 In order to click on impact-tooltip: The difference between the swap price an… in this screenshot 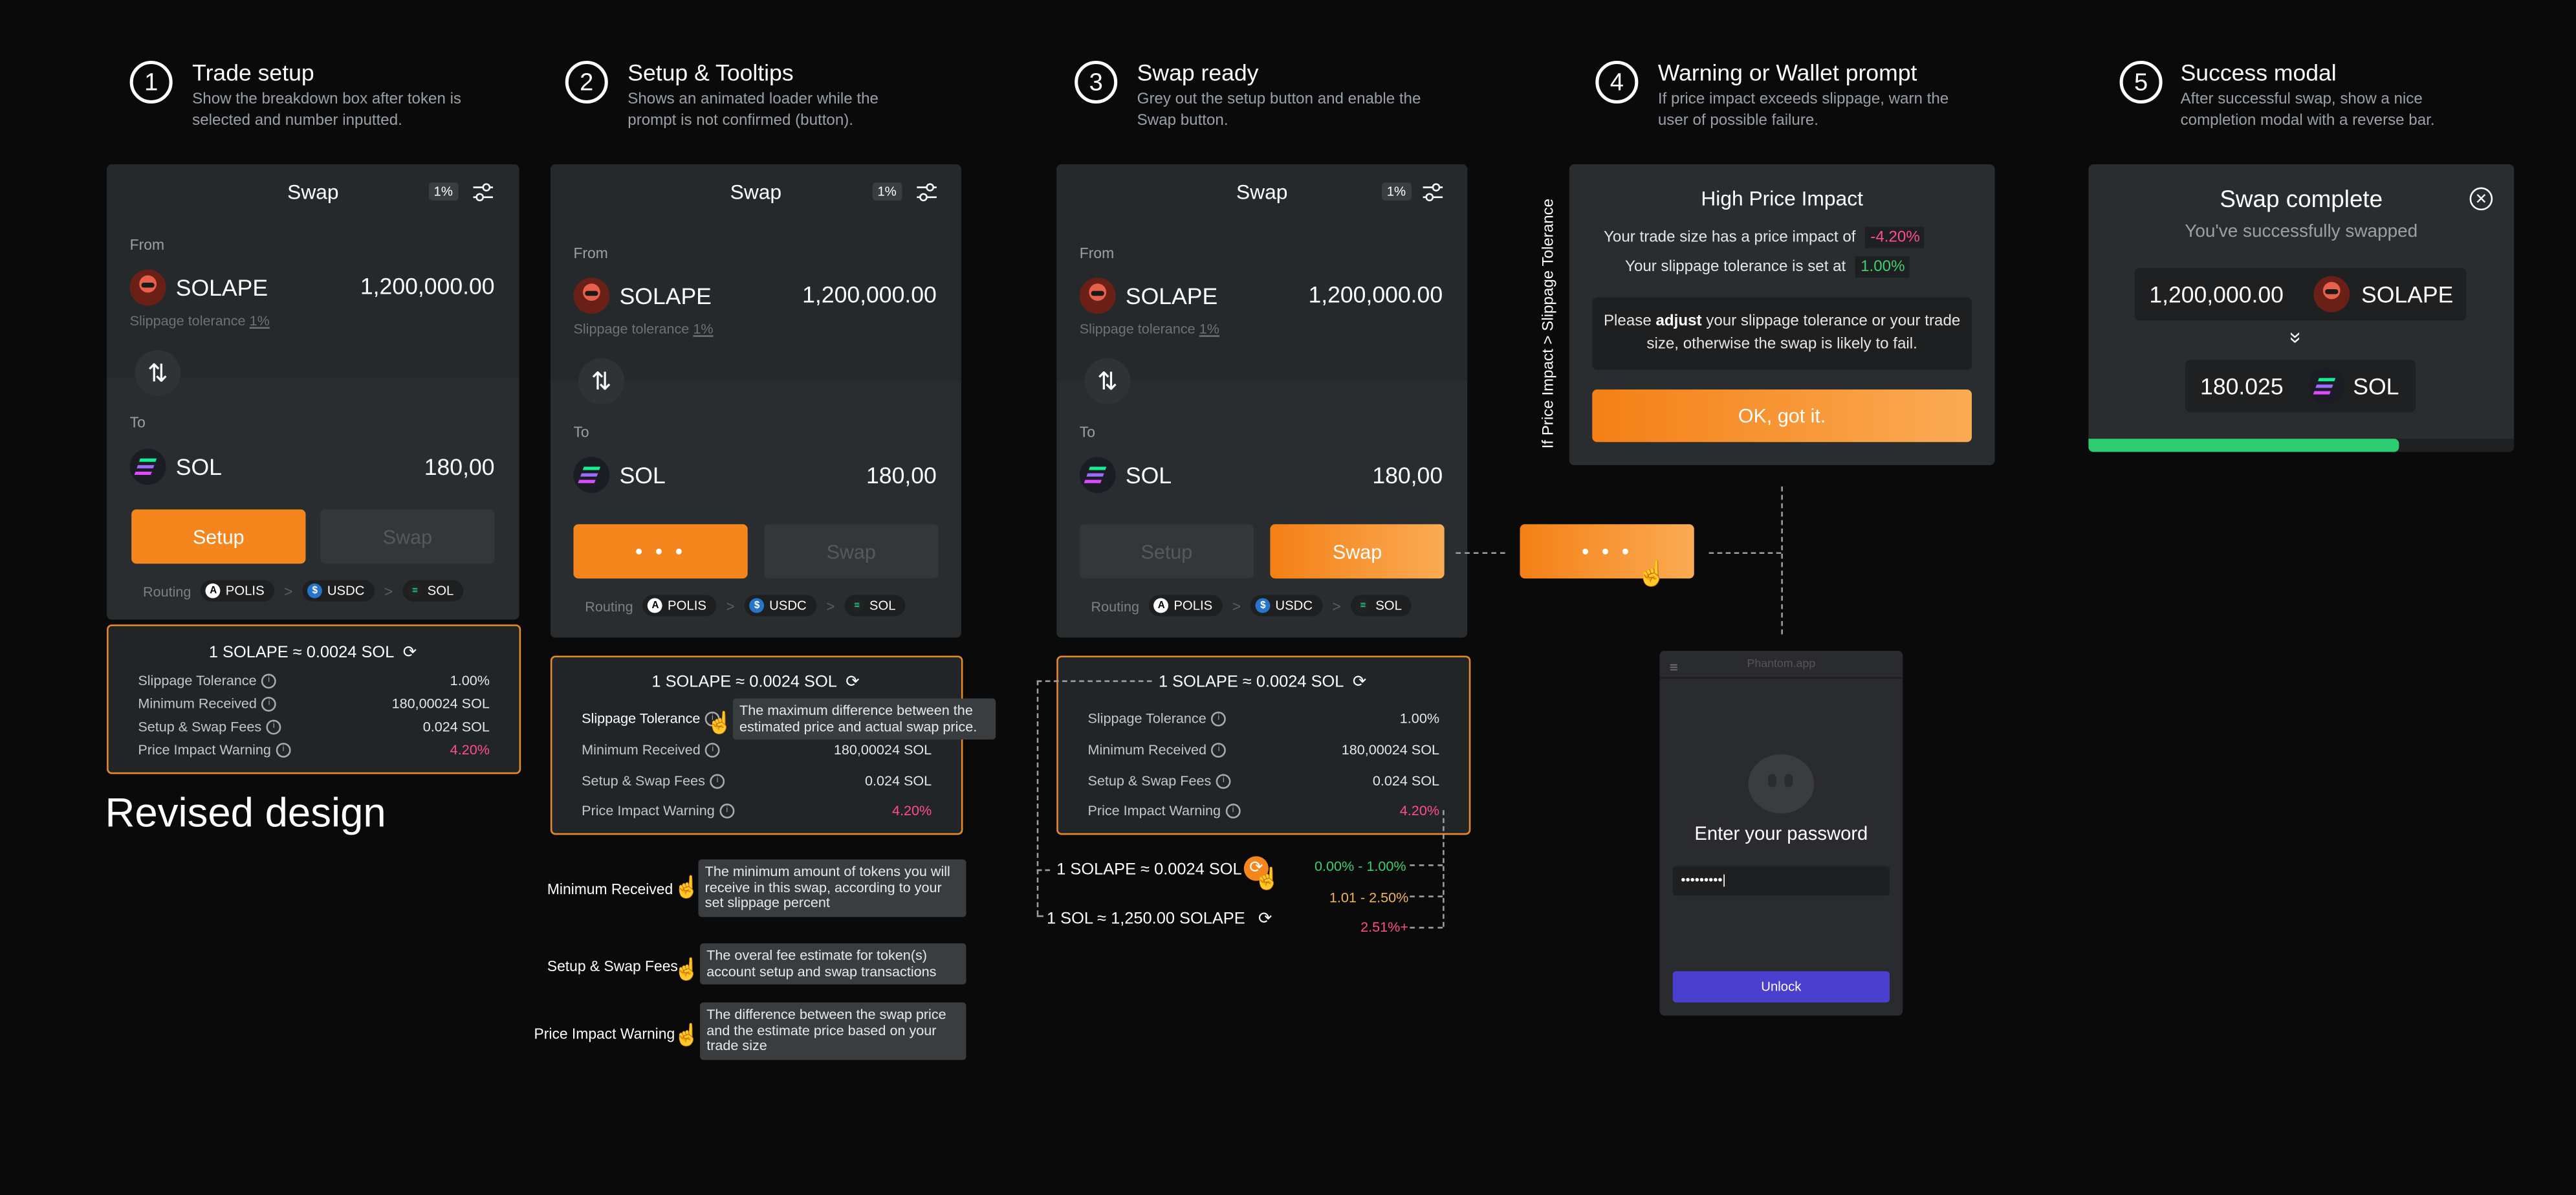, I will do `click(833, 1031)`.